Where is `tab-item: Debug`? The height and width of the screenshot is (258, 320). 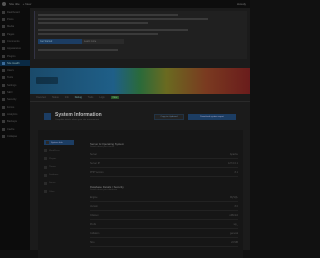
tab-item: Debug is located at coordinates (78, 97).